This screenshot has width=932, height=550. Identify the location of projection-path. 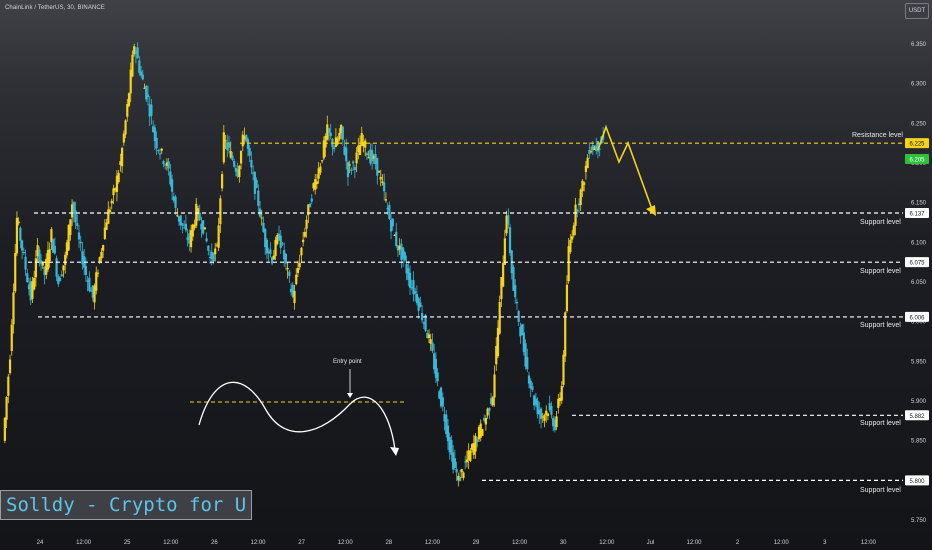
(625, 168).